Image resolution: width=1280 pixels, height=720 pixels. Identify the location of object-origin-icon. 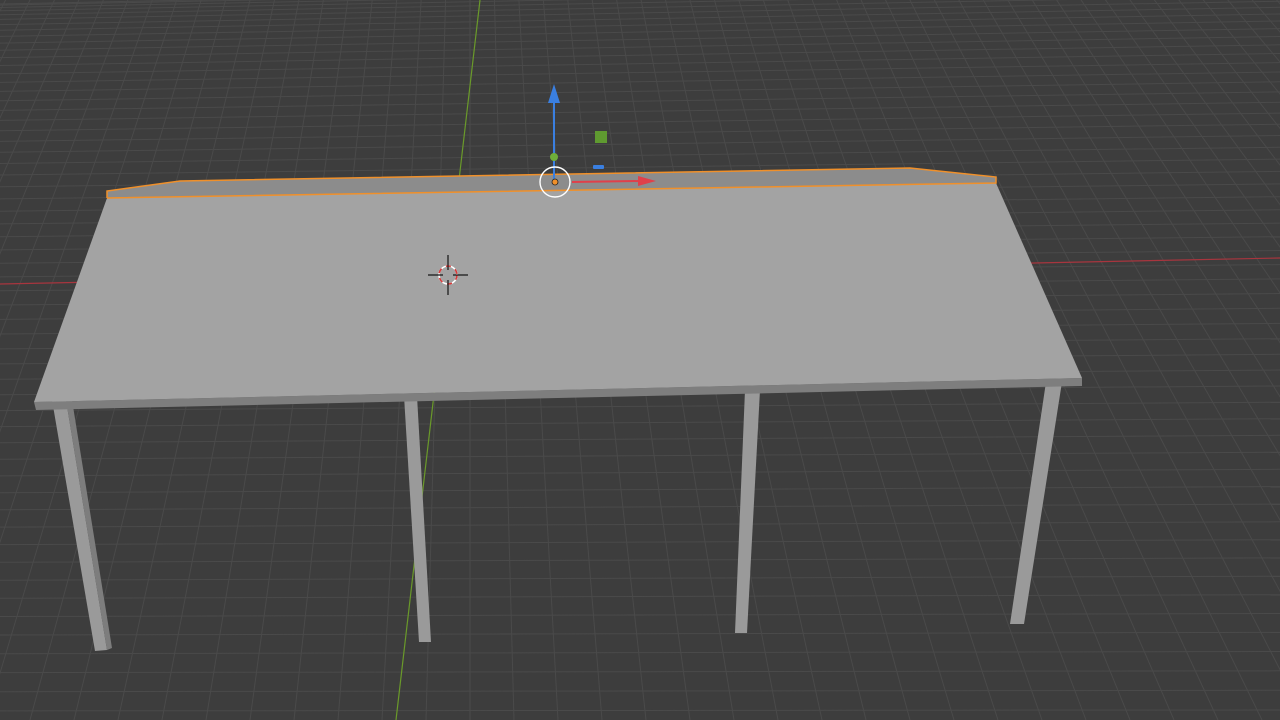
(555, 182).